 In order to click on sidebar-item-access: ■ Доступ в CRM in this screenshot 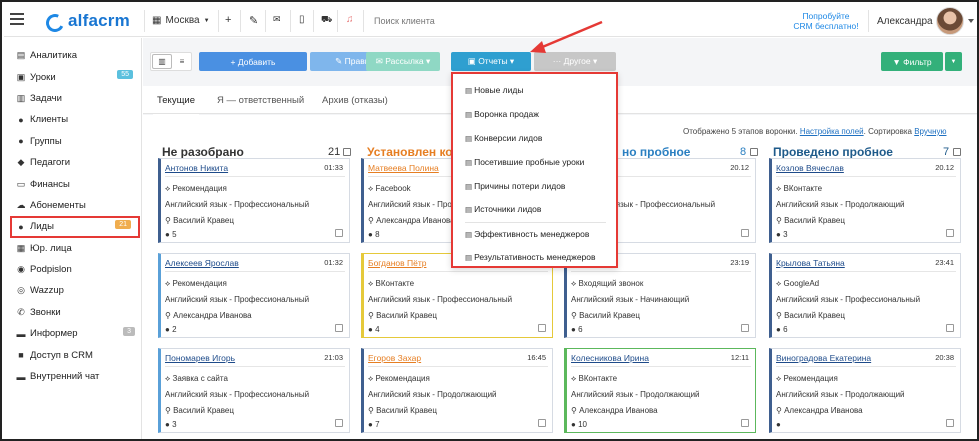, I will do `click(72, 354)`.